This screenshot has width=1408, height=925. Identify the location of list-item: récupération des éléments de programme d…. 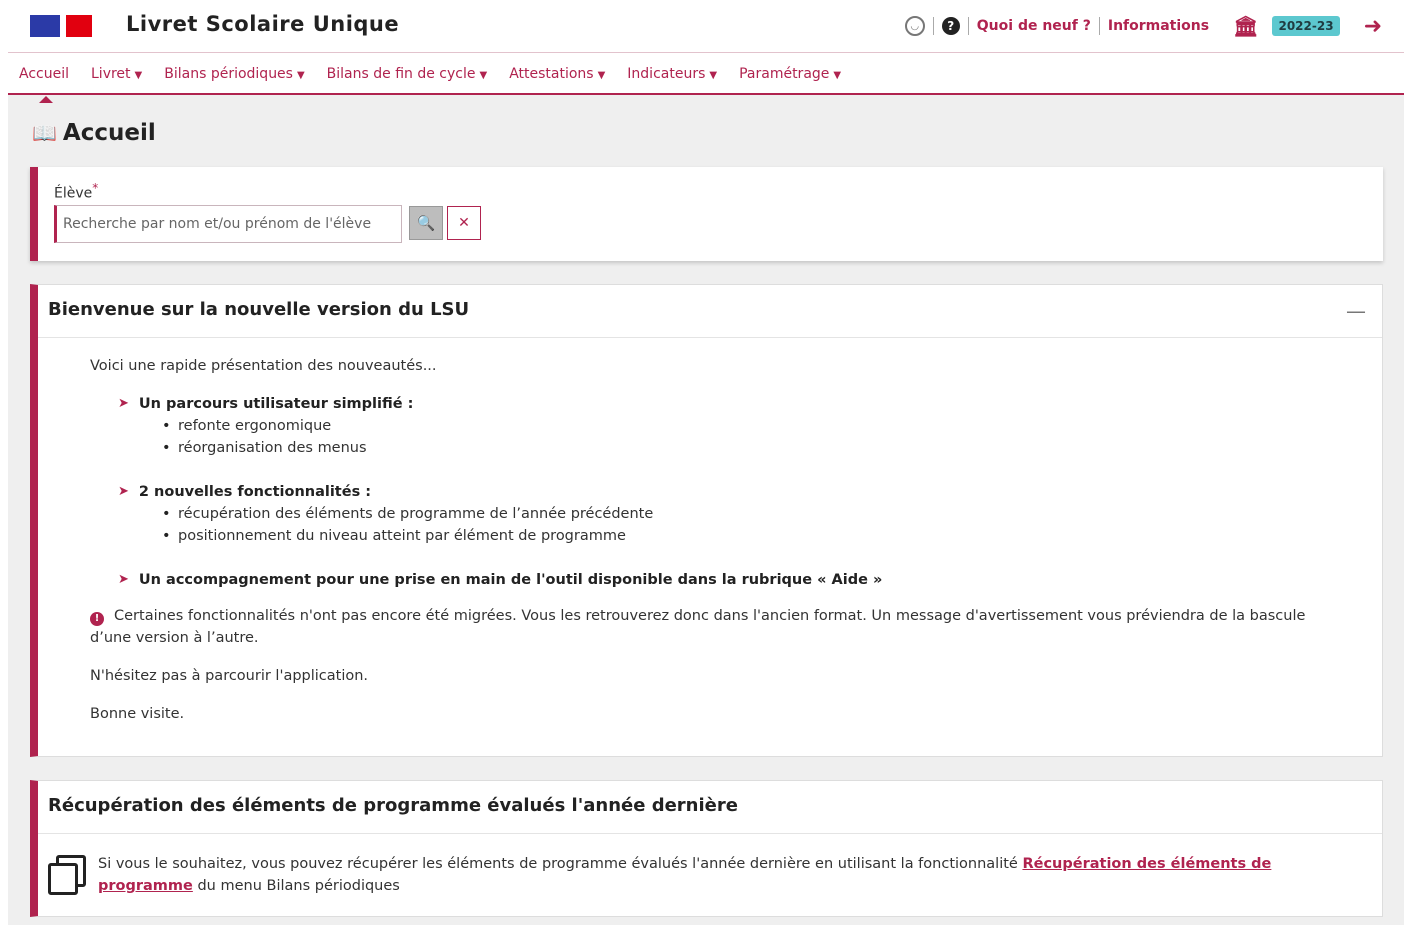
(756, 514).